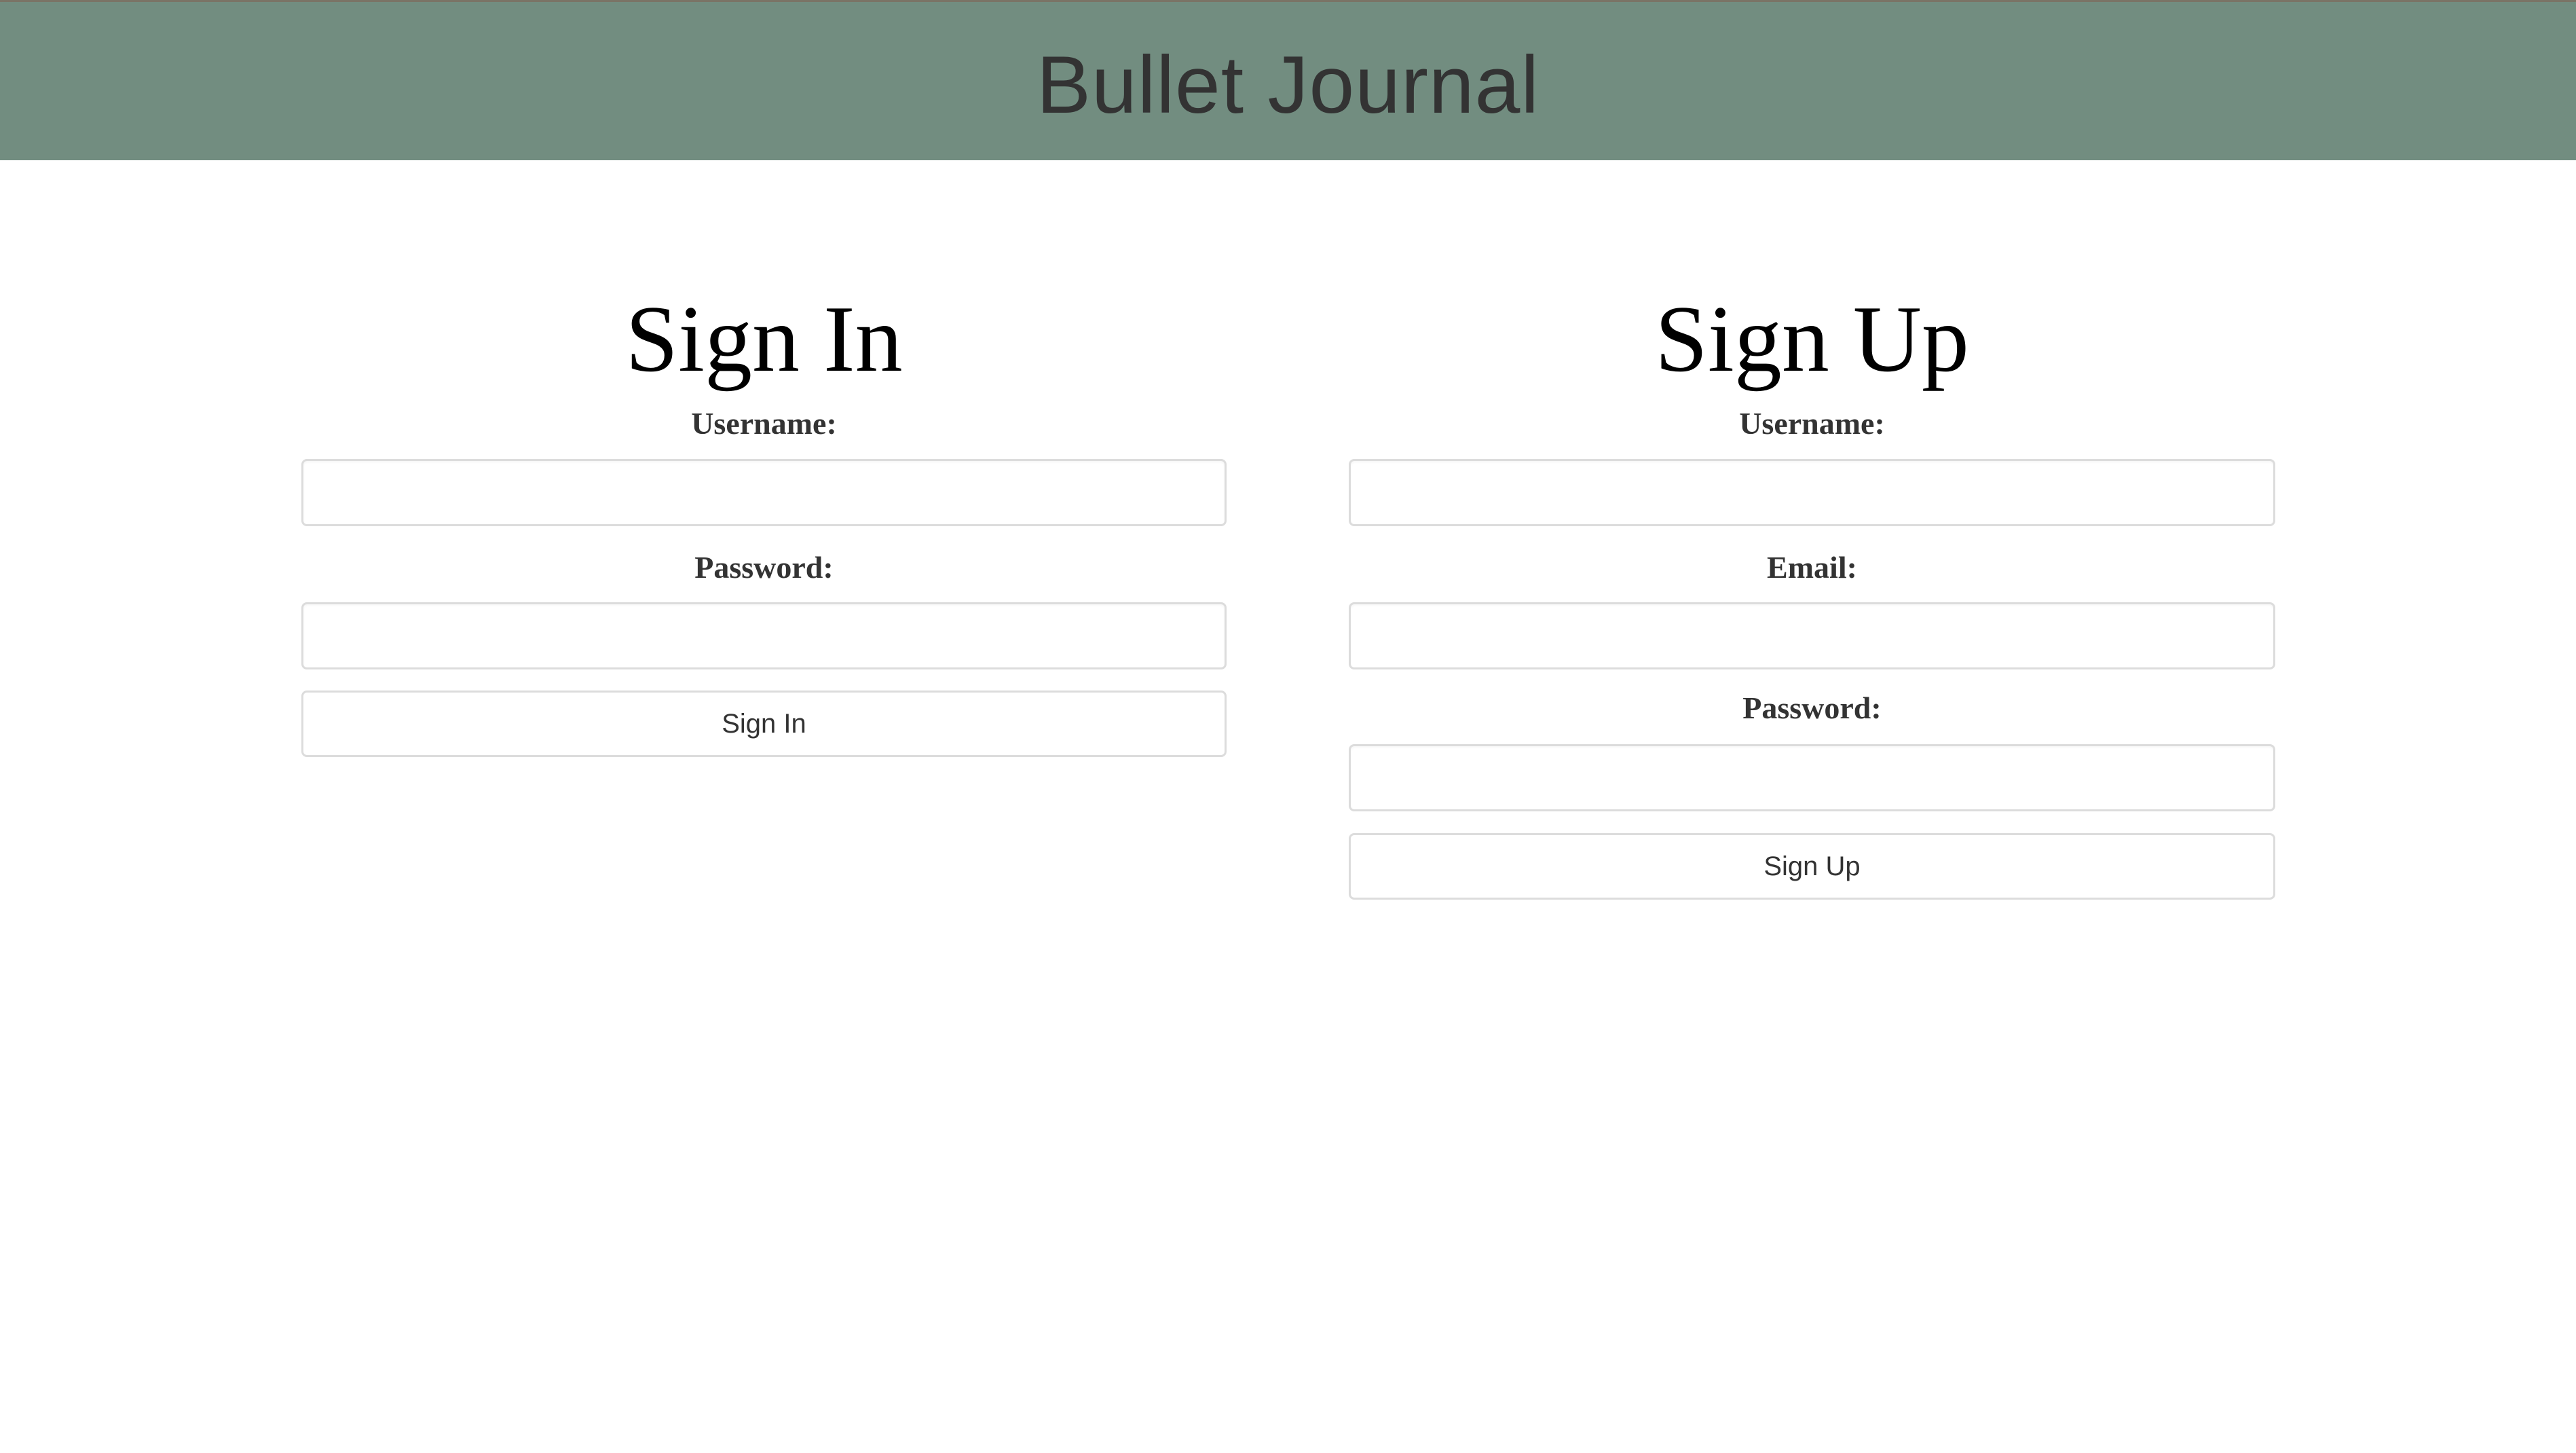 Image resolution: width=2576 pixels, height=1453 pixels. What do you see at coordinates (1812, 424) in the screenshot?
I see `sign-up-username-label: Username:` at bounding box center [1812, 424].